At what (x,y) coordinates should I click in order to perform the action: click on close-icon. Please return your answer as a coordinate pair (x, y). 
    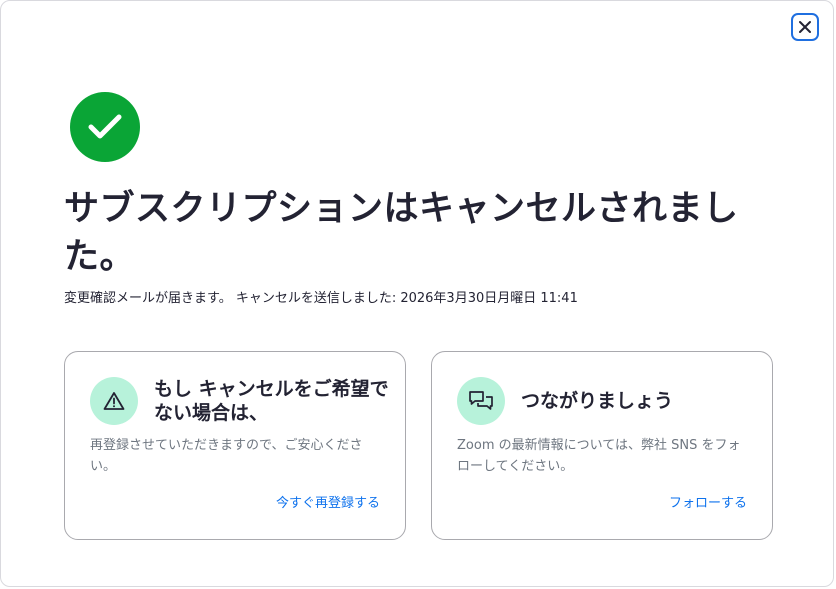
    Looking at the image, I should click on (805, 27).